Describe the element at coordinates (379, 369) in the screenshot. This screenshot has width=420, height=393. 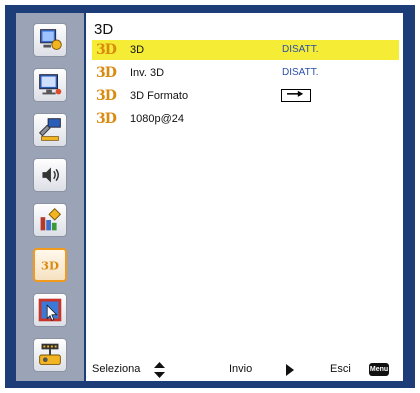
I see `menu-key-icon: Menu` at that location.